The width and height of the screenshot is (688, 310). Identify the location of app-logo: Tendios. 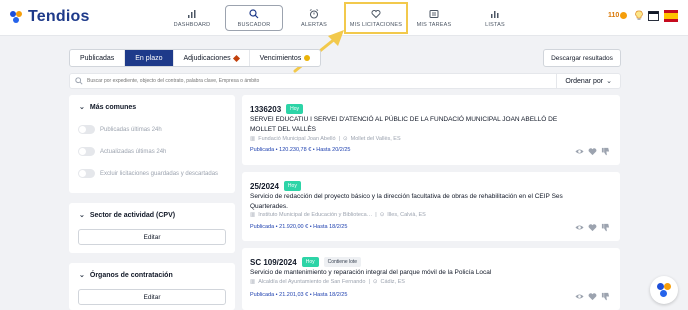
(50, 17).